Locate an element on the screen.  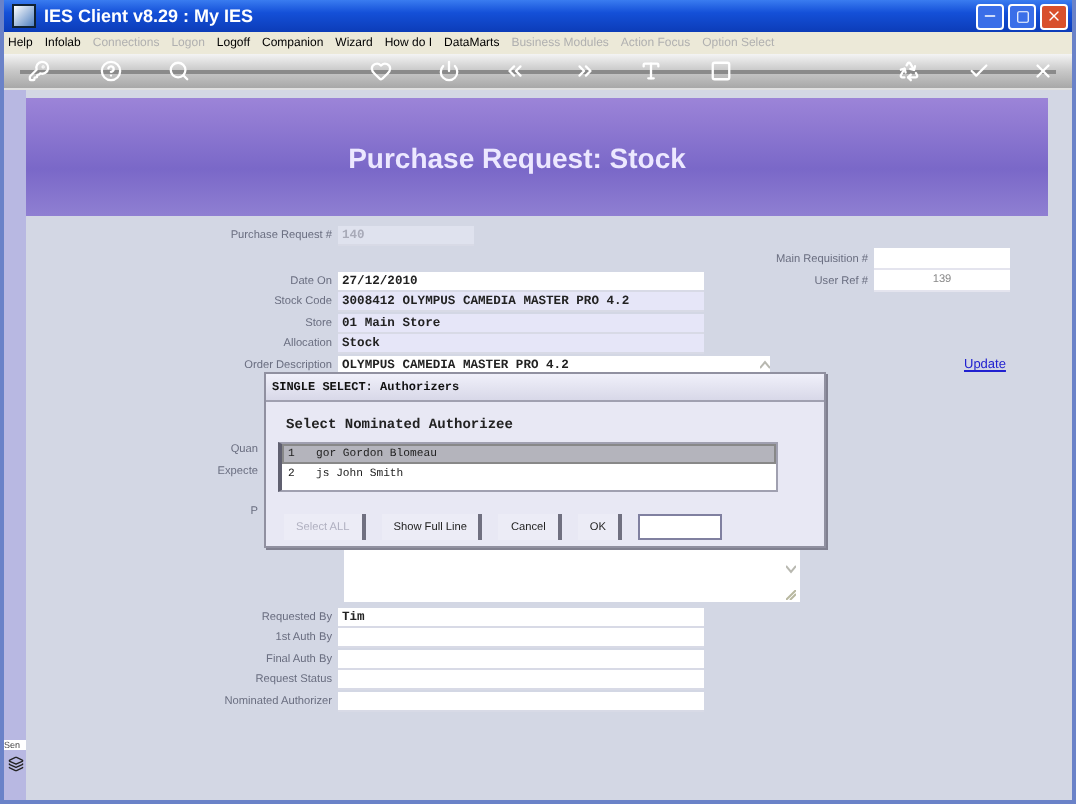
text-icon is located at coordinates (651, 71).